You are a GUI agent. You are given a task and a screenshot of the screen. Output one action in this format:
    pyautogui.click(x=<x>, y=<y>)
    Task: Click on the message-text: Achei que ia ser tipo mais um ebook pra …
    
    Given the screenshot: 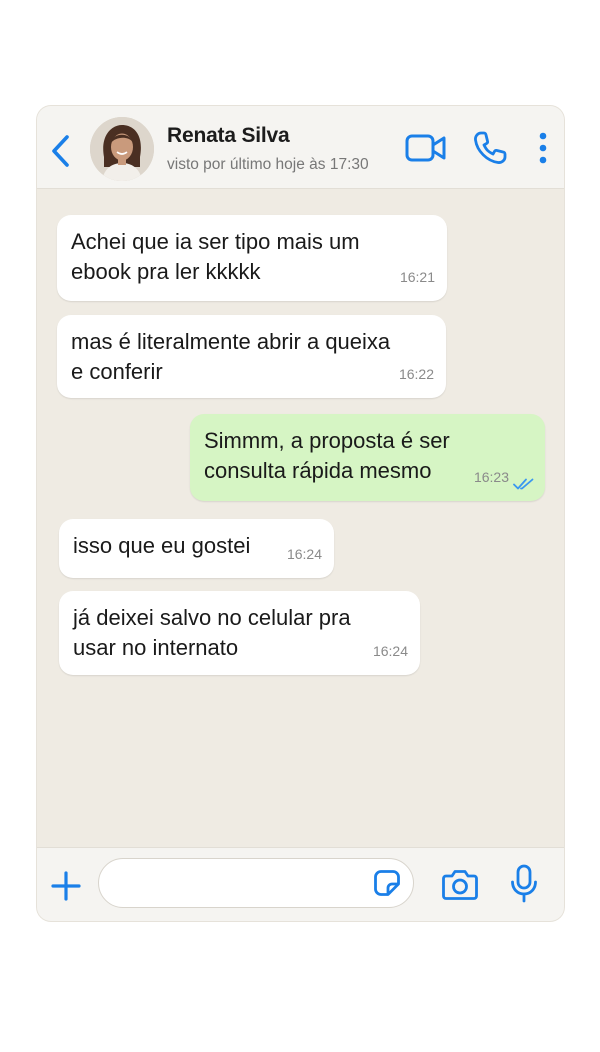 What is the action you would take?
    pyautogui.click(x=215, y=256)
    